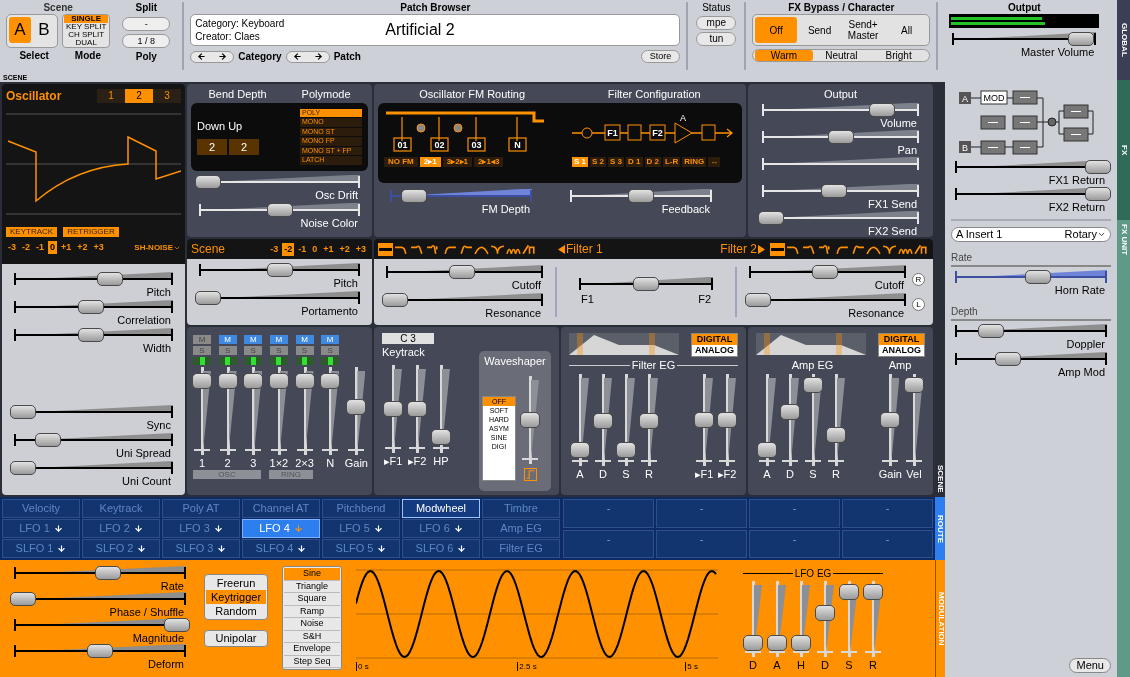  What do you see at coordinates (91, 232) in the screenshot?
I see `toggle-button: RETRIGGER` at bounding box center [91, 232].